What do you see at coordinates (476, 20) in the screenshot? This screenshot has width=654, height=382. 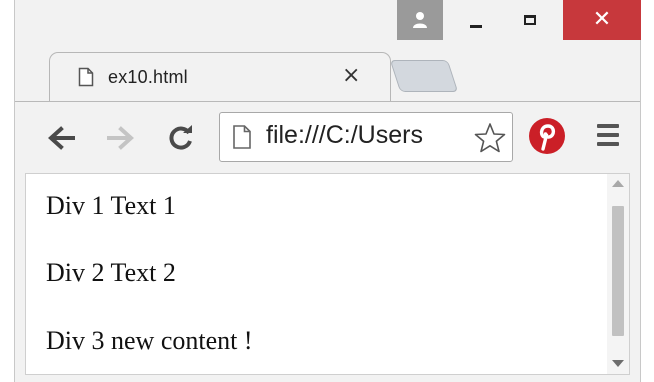 I see `minimize-button` at bounding box center [476, 20].